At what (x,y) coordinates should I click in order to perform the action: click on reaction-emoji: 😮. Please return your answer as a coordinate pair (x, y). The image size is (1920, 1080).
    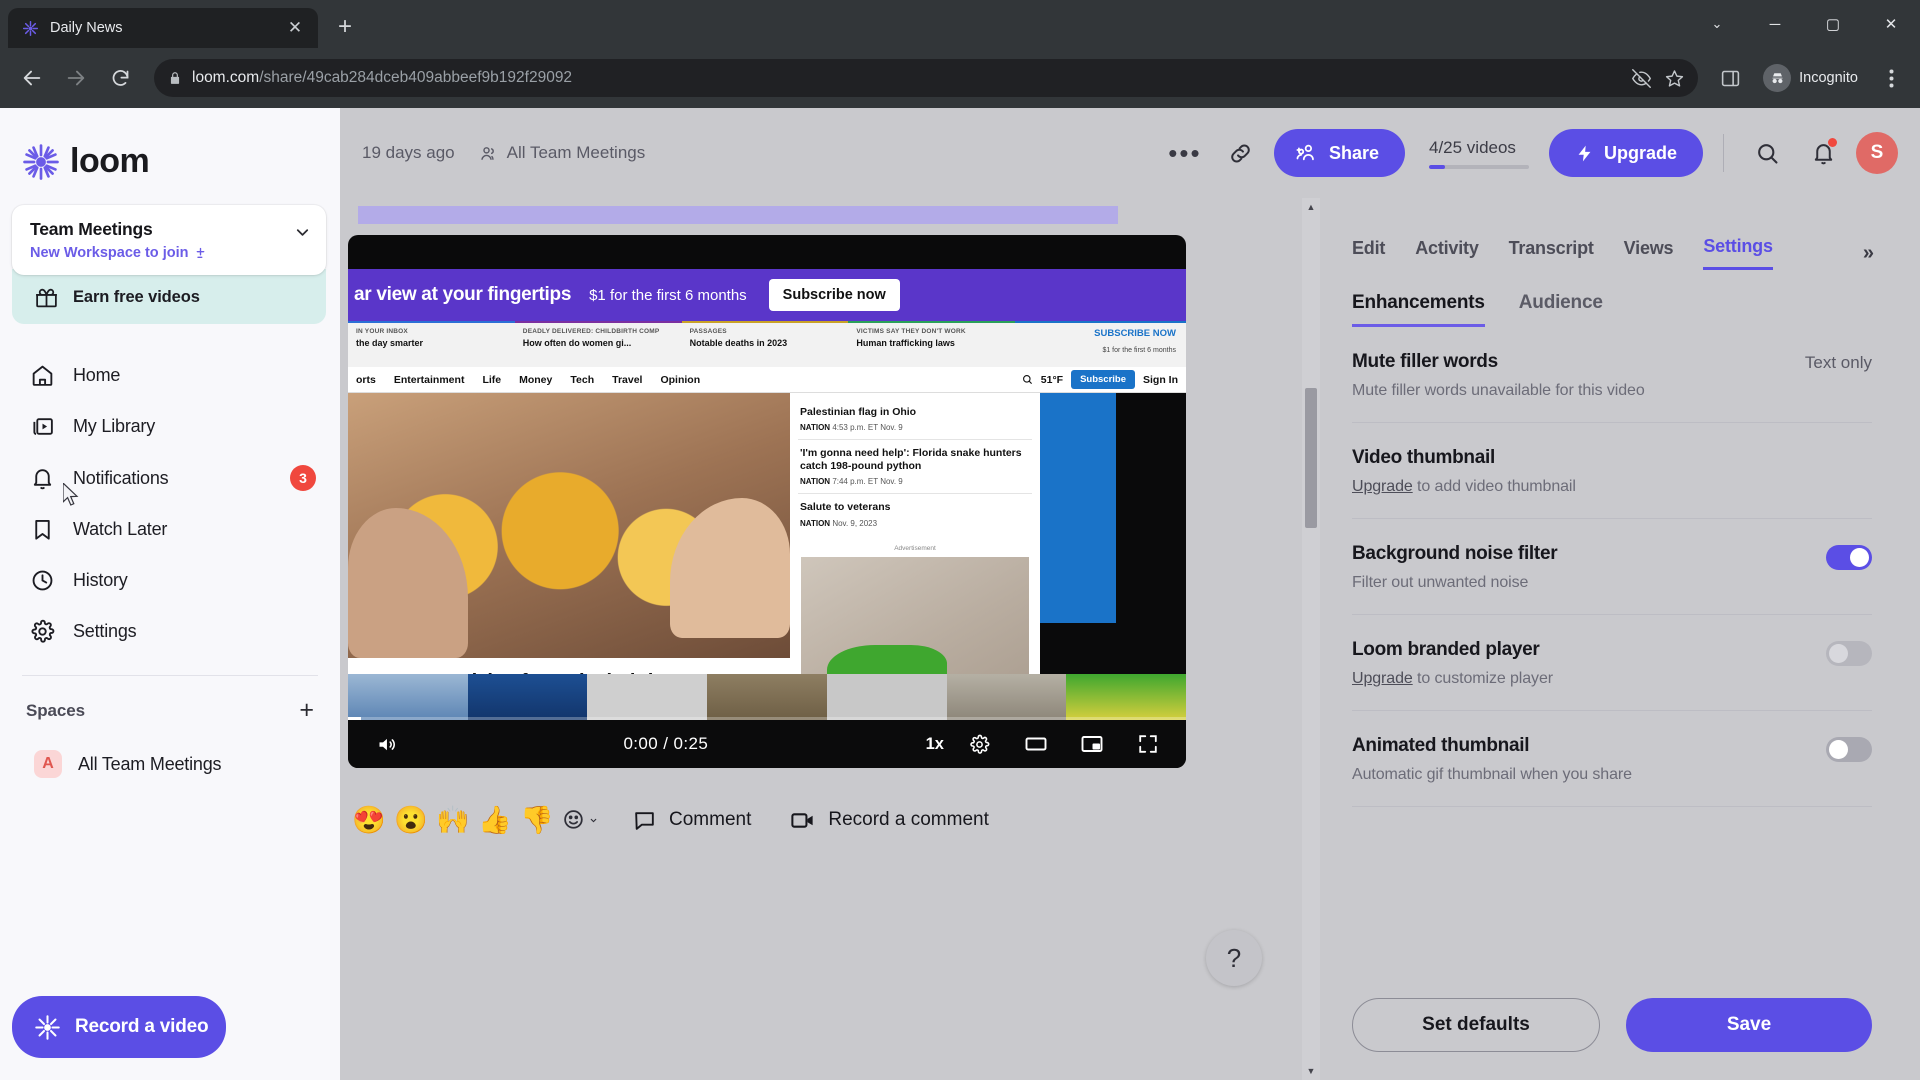
    Looking at the image, I should click on (411, 820).